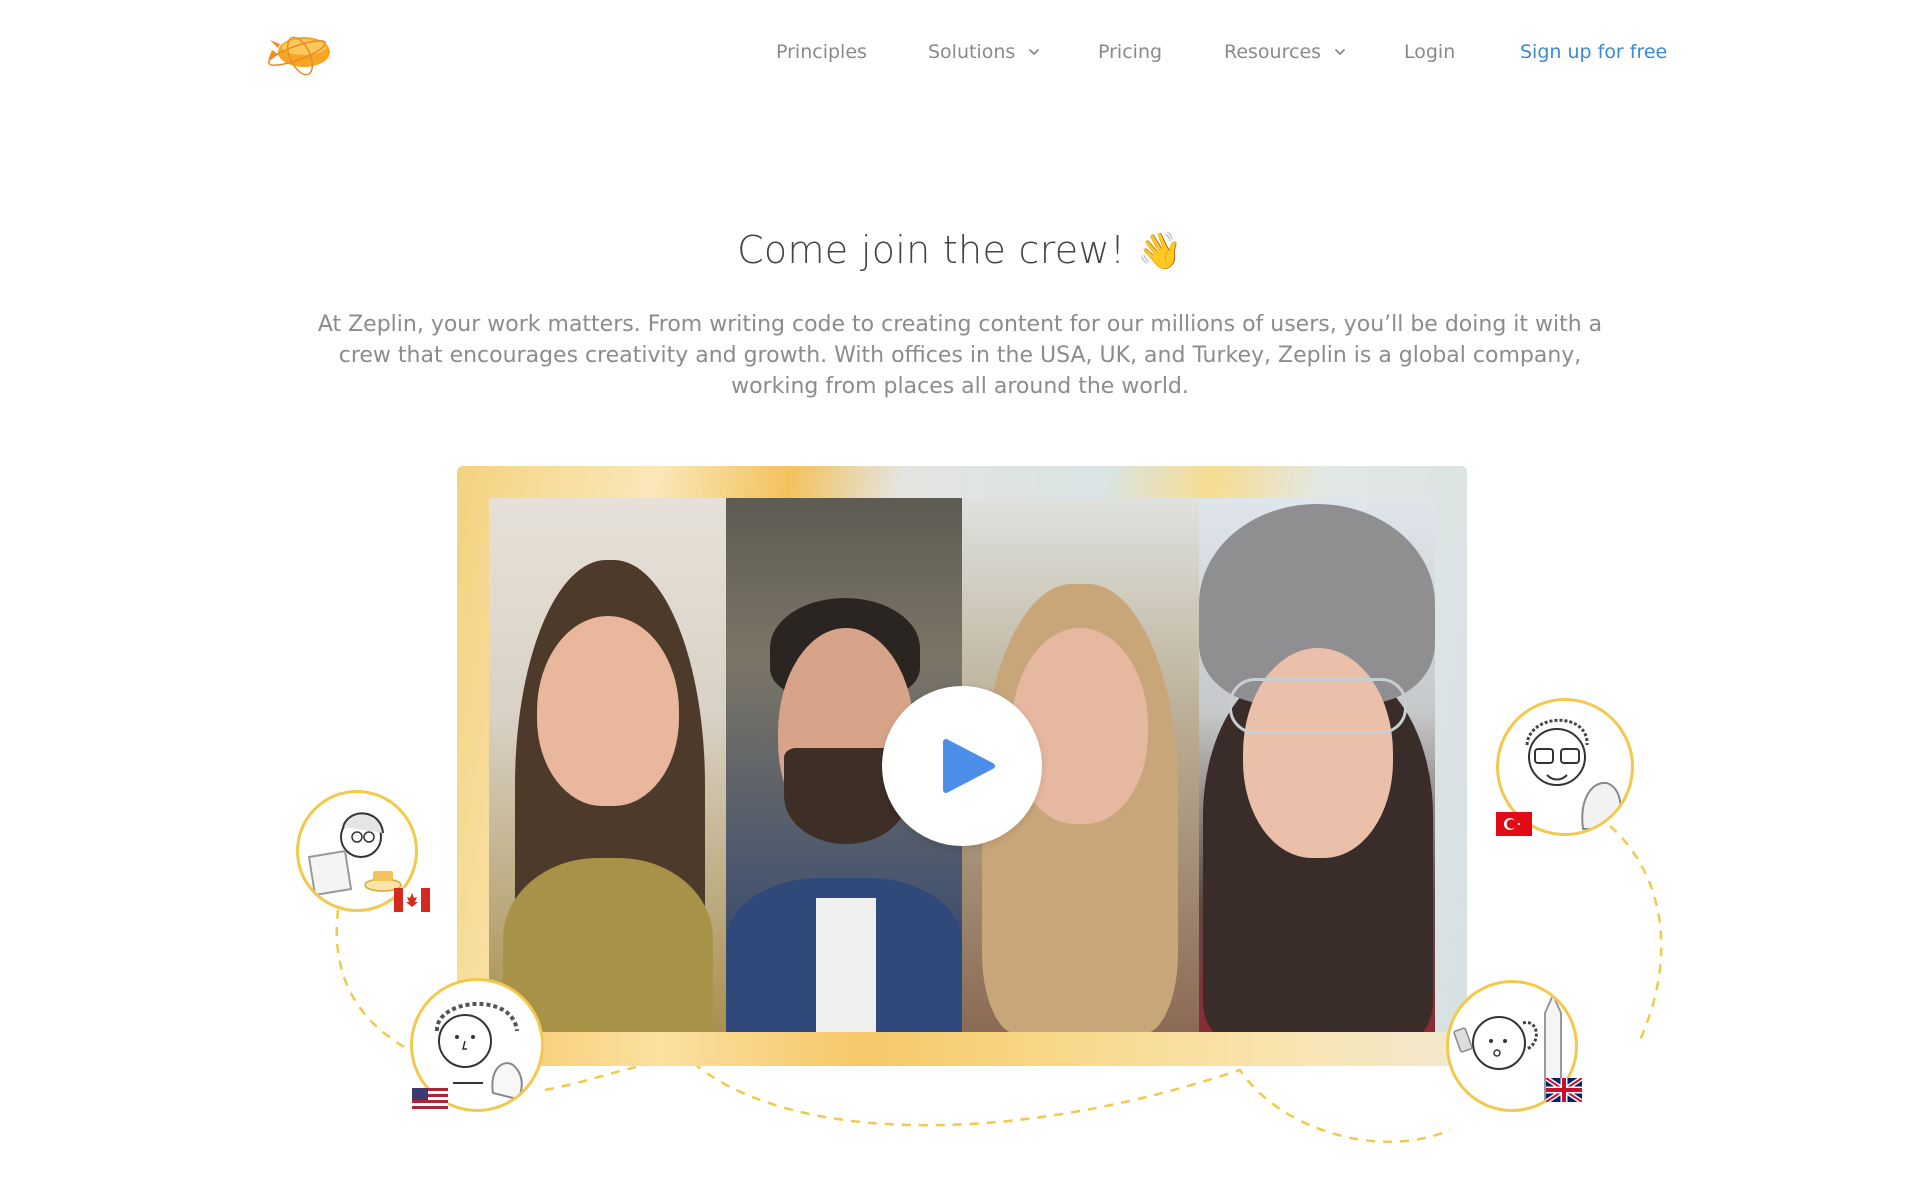  What do you see at coordinates (845, 965) in the screenshot?
I see `person-2-shirt` at bounding box center [845, 965].